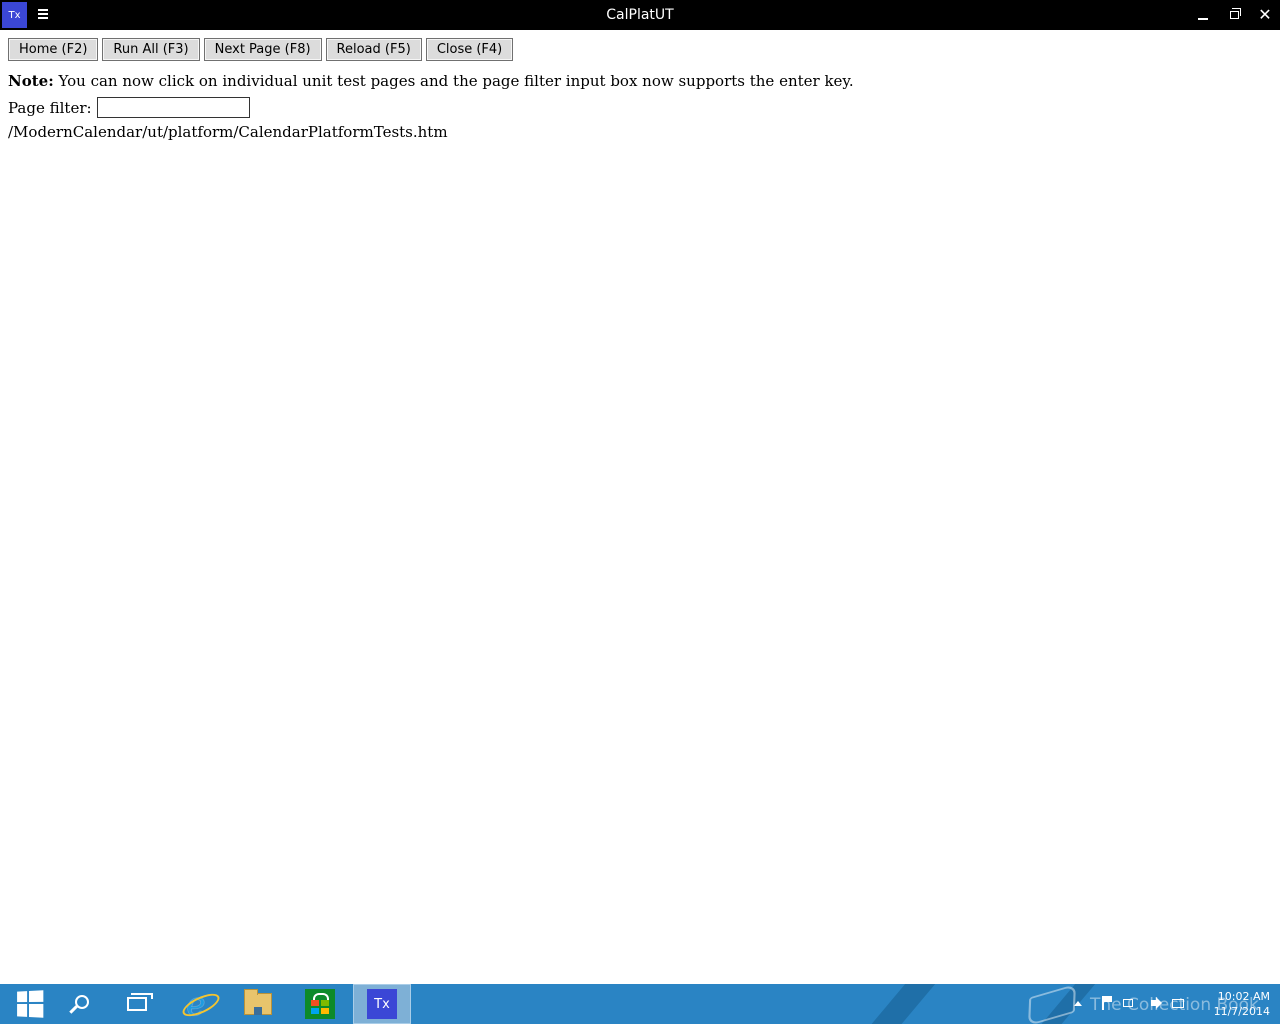 The width and height of the screenshot is (1280, 1024). I want to click on keyboard-button, so click(1178, 1003).